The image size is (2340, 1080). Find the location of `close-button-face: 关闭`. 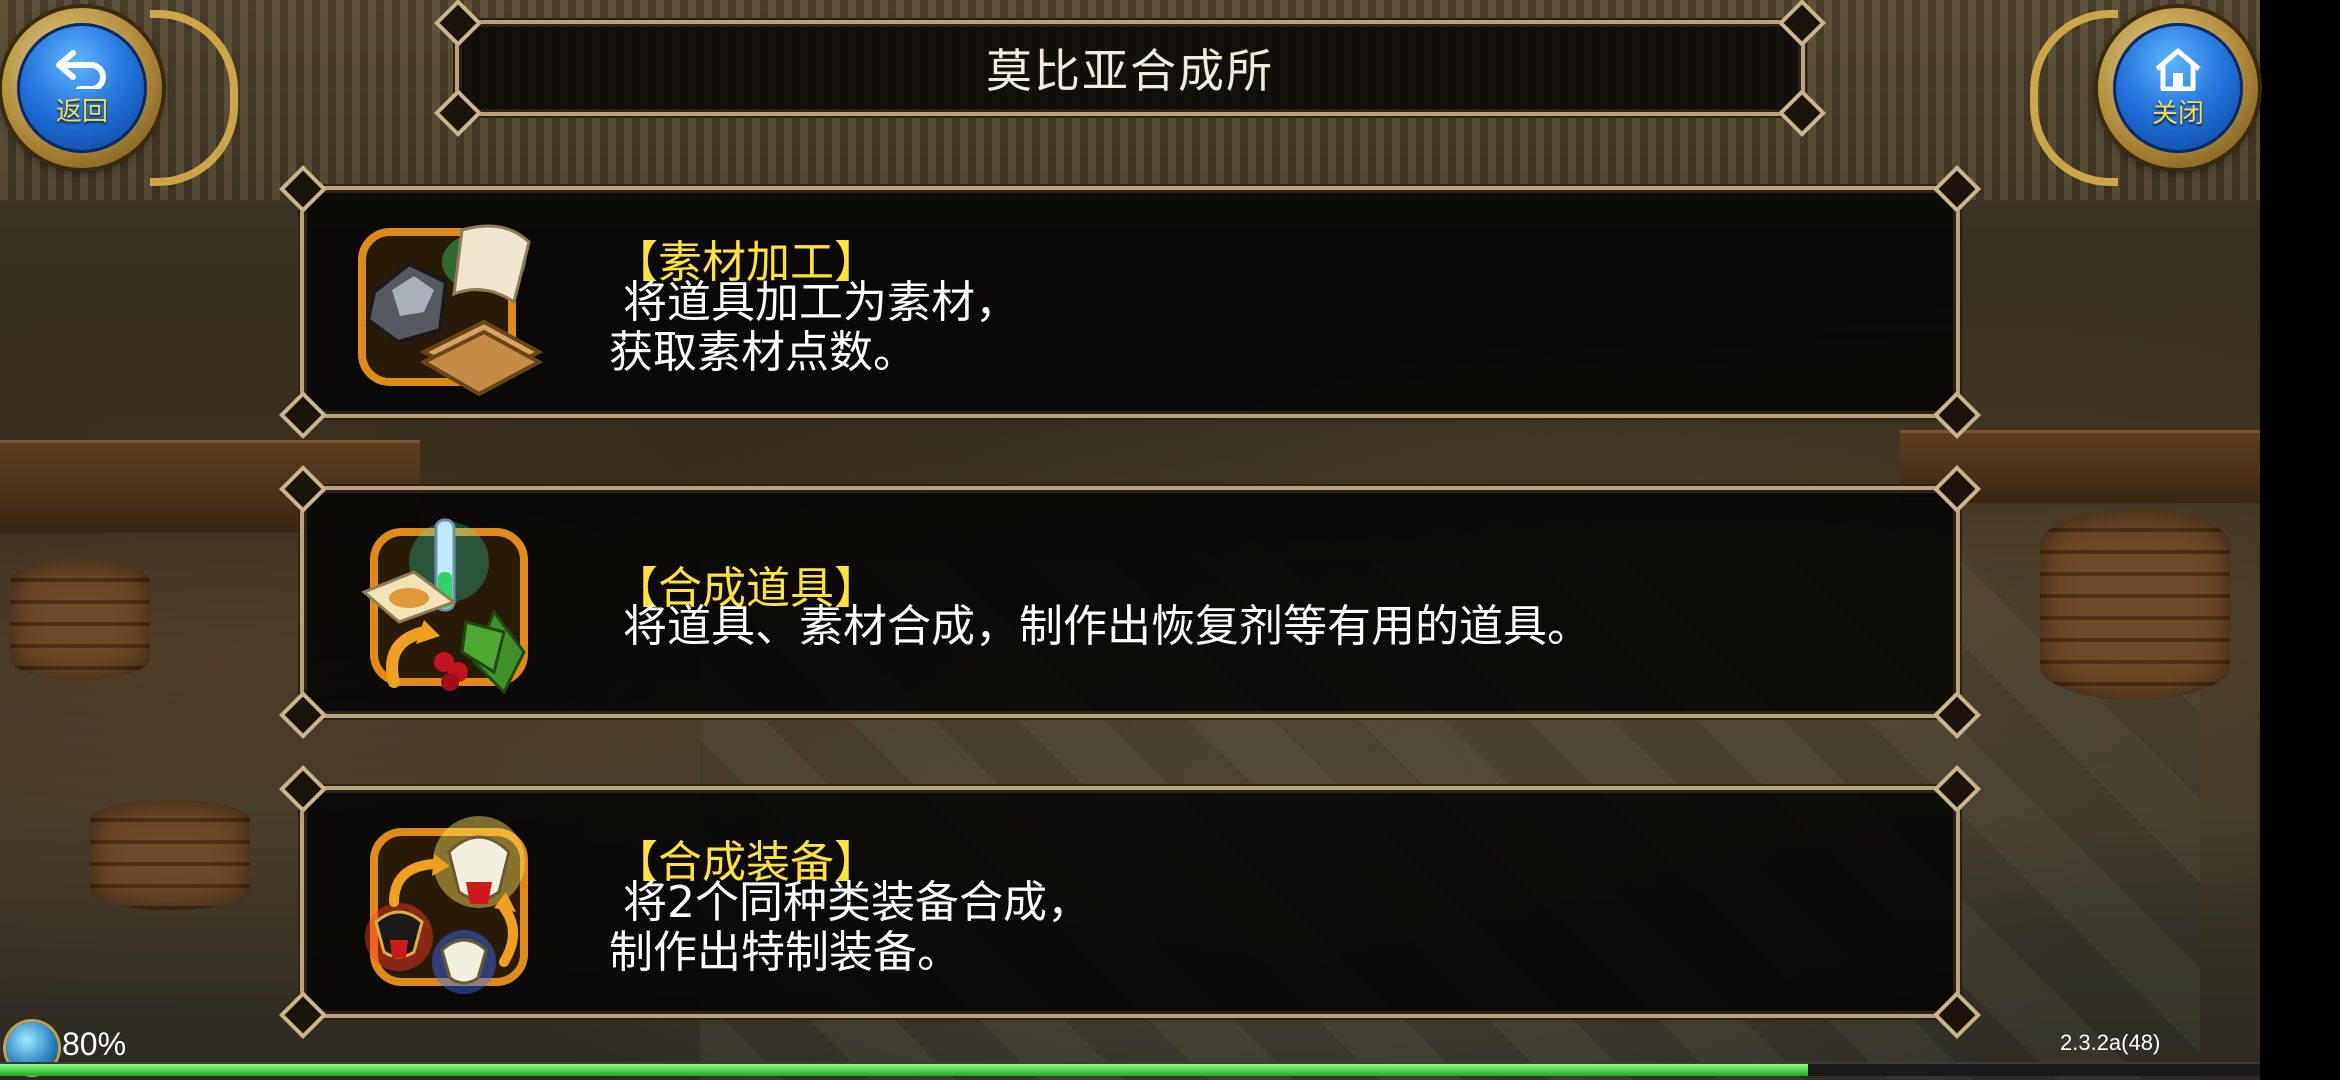

close-button-face: 关闭 is located at coordinates (2178, 88).